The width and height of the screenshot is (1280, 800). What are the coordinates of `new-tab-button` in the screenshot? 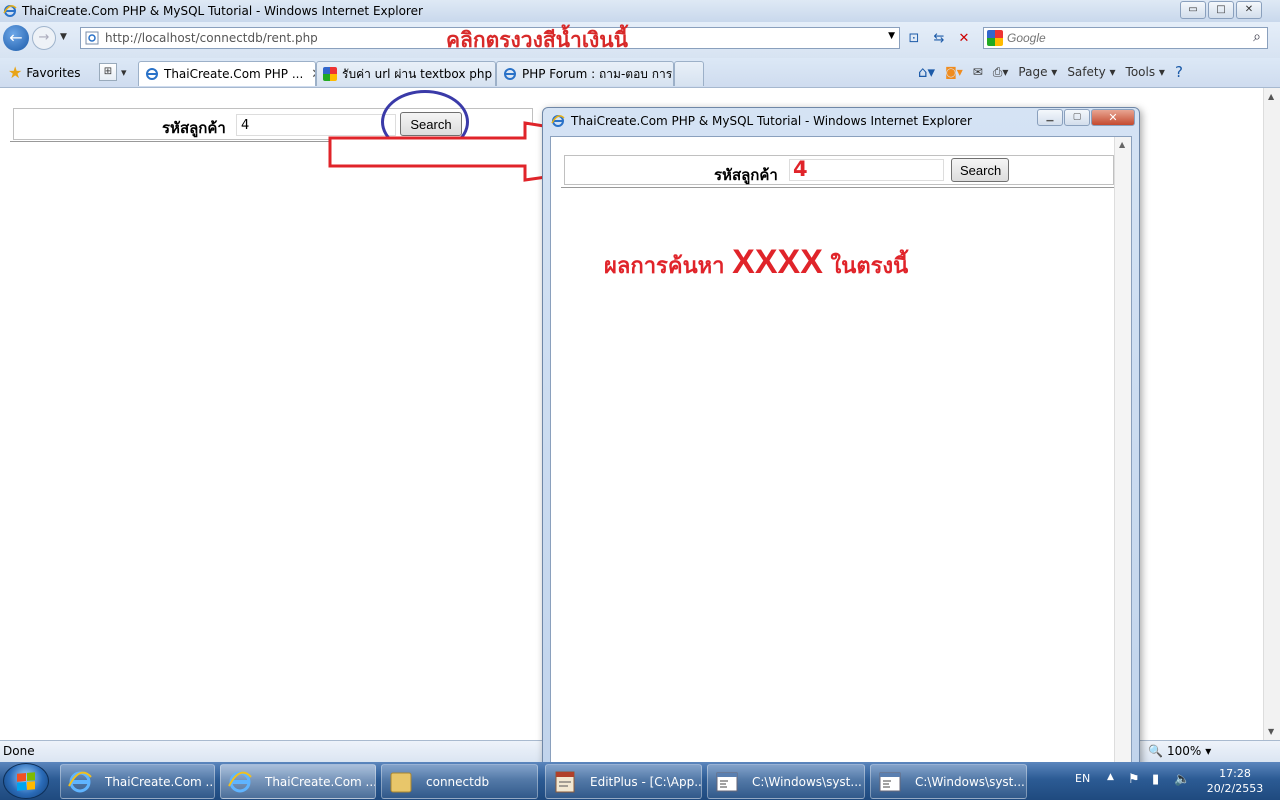 It's located at (689, 73).